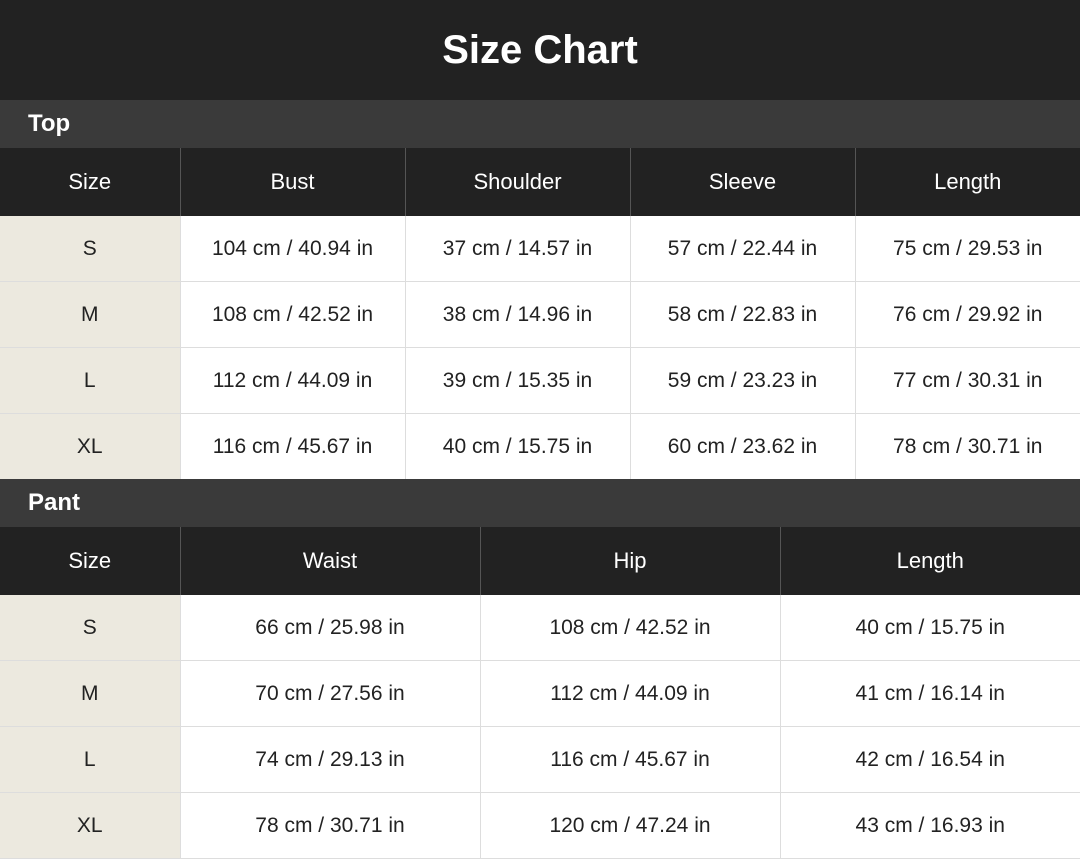 The height and width of the screenshot is (860, 1080). Describe the element at coordinates (967, 249) in the screenshot. I see `table-cell: 75 cm / 29.53 in` at that location.